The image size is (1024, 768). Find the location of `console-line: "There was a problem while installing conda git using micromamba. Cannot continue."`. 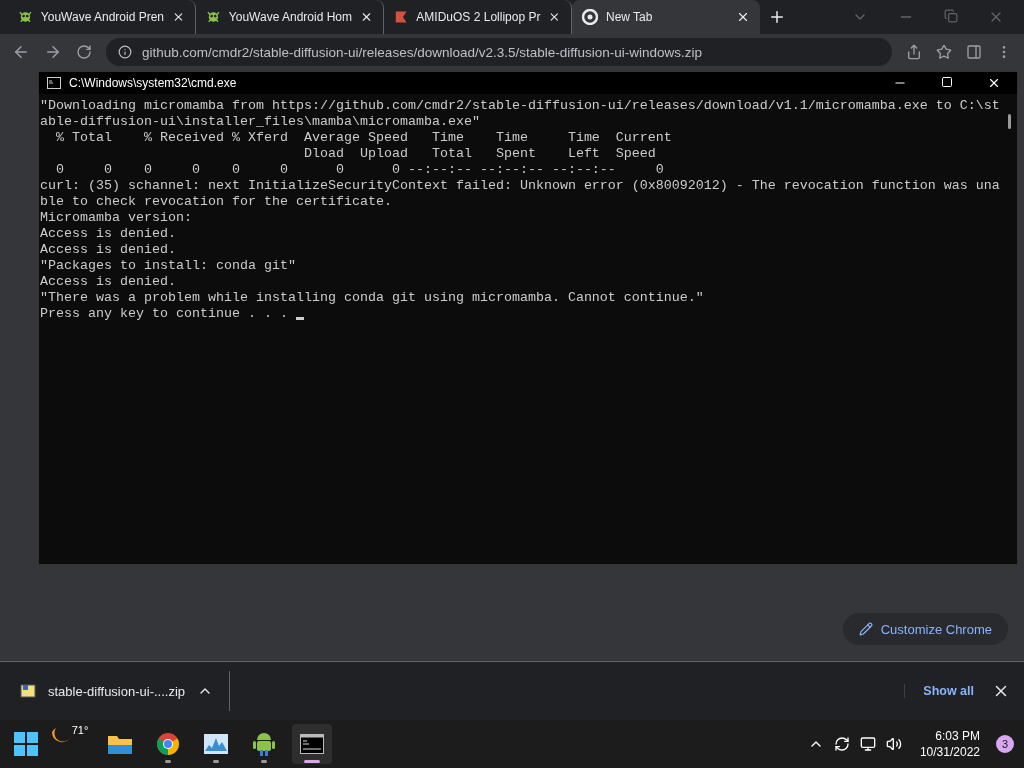

console-line: "There was a problem while installing conda git using micromamba. Cannot continue." is located at coordinates (372, 298).